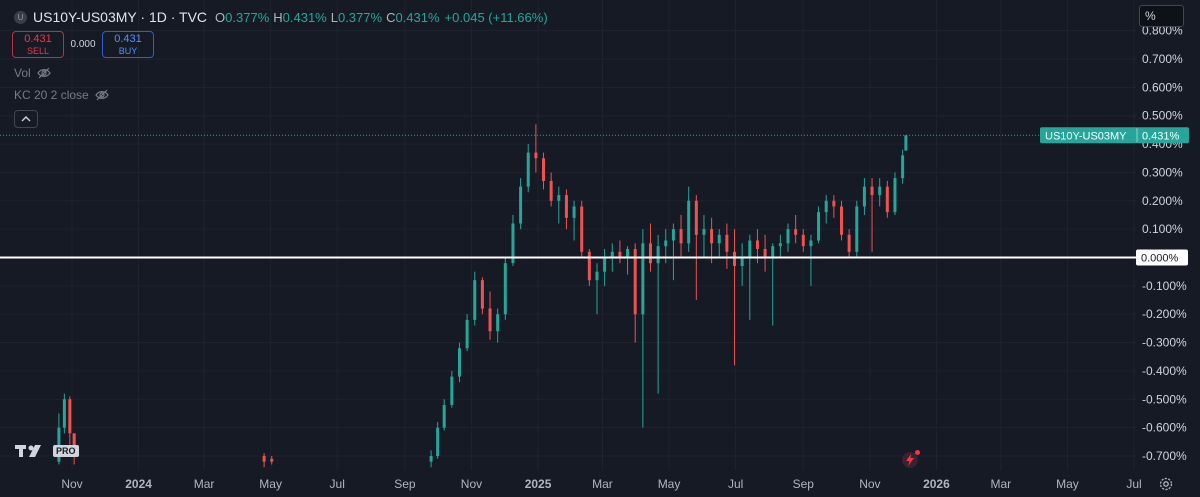 The height and width of the screenshot is (497, 1200). Describe the element at coordinates (278, 17) in the screenshot. I see `high-label: H` at that location.